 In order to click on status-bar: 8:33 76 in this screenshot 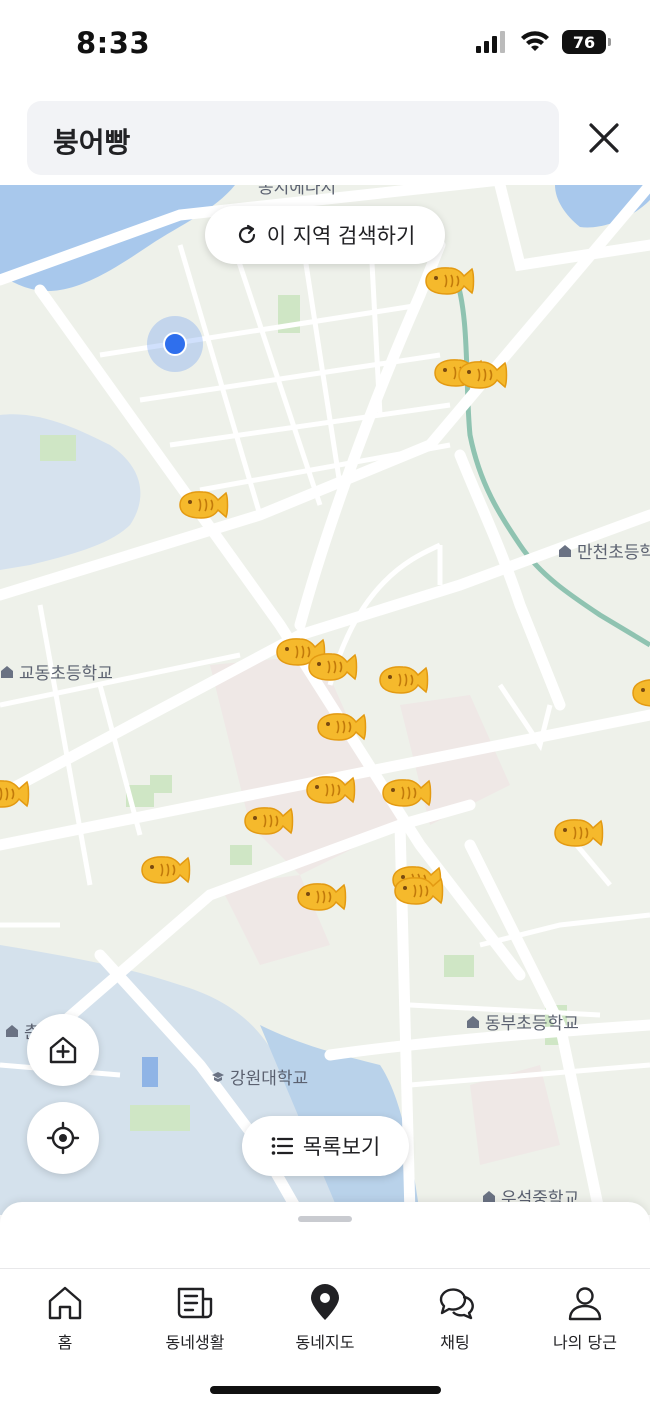, I will do `click(325, 45)`.